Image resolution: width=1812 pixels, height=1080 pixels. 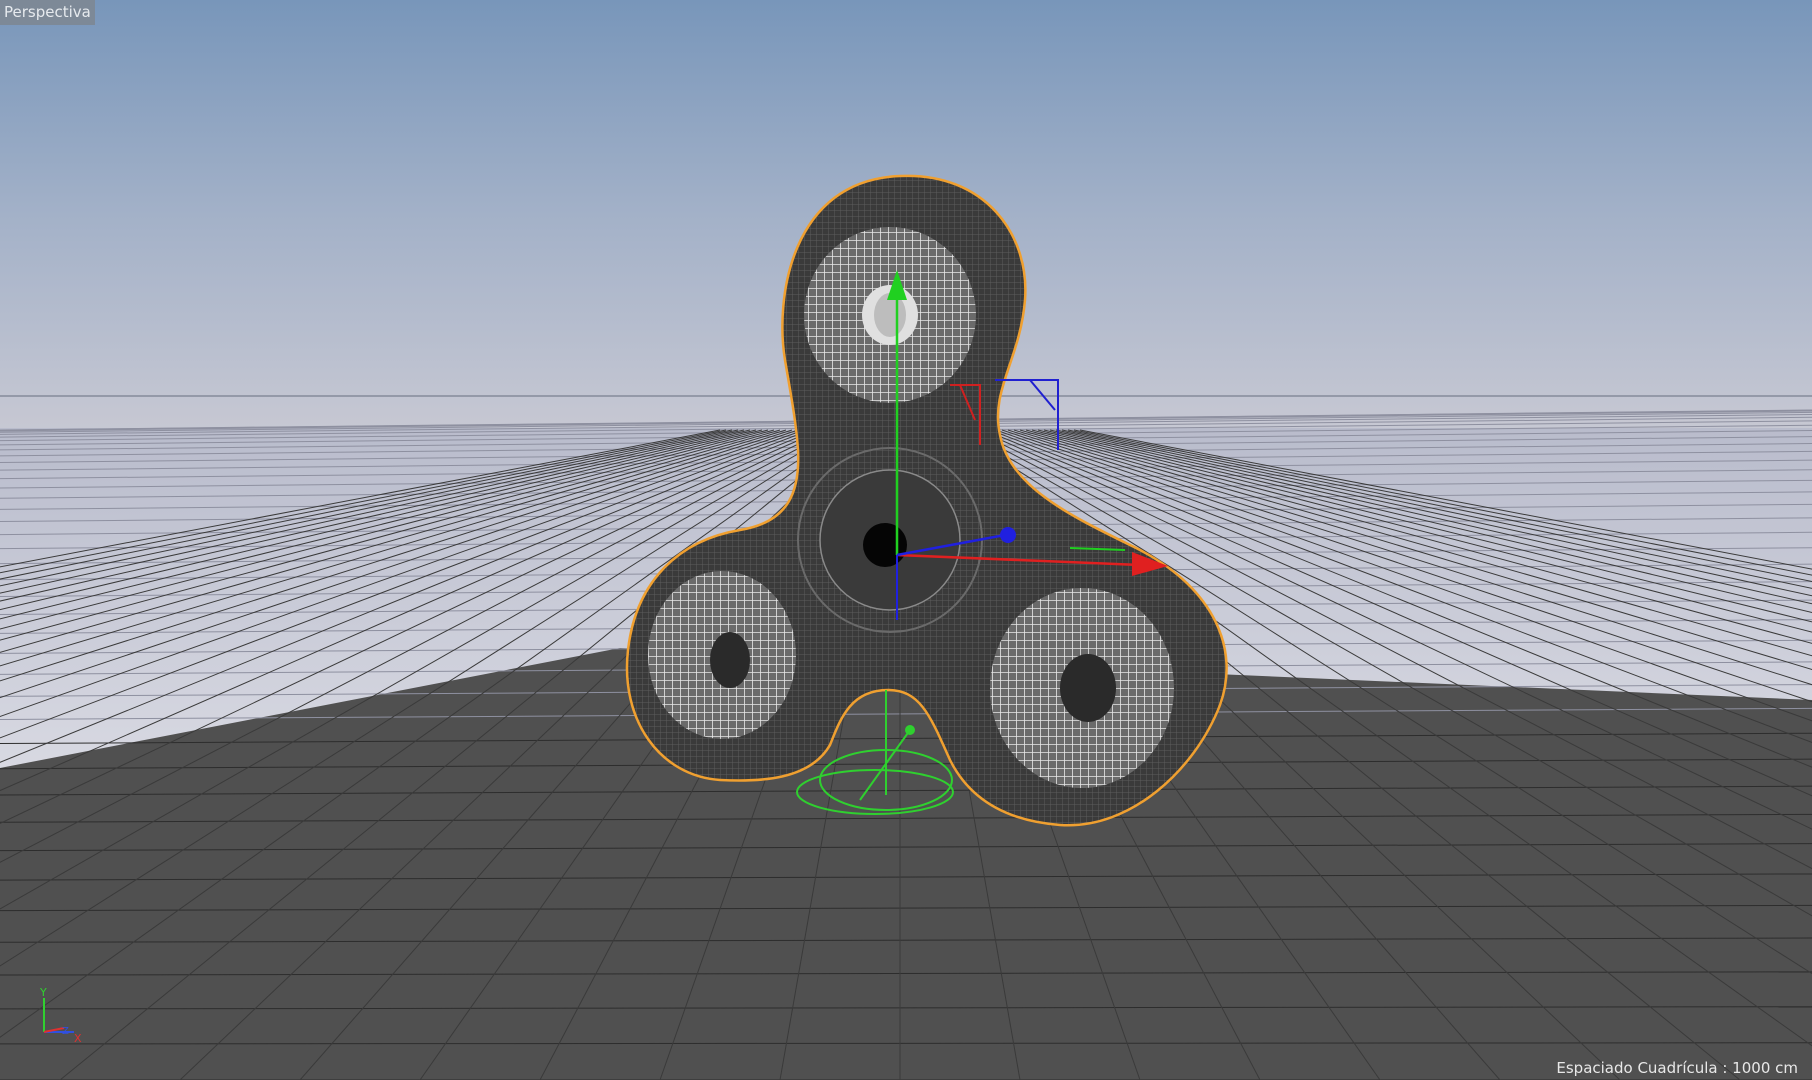 I want to click on gizmo-z-handle, so click(x=1008, y=535).